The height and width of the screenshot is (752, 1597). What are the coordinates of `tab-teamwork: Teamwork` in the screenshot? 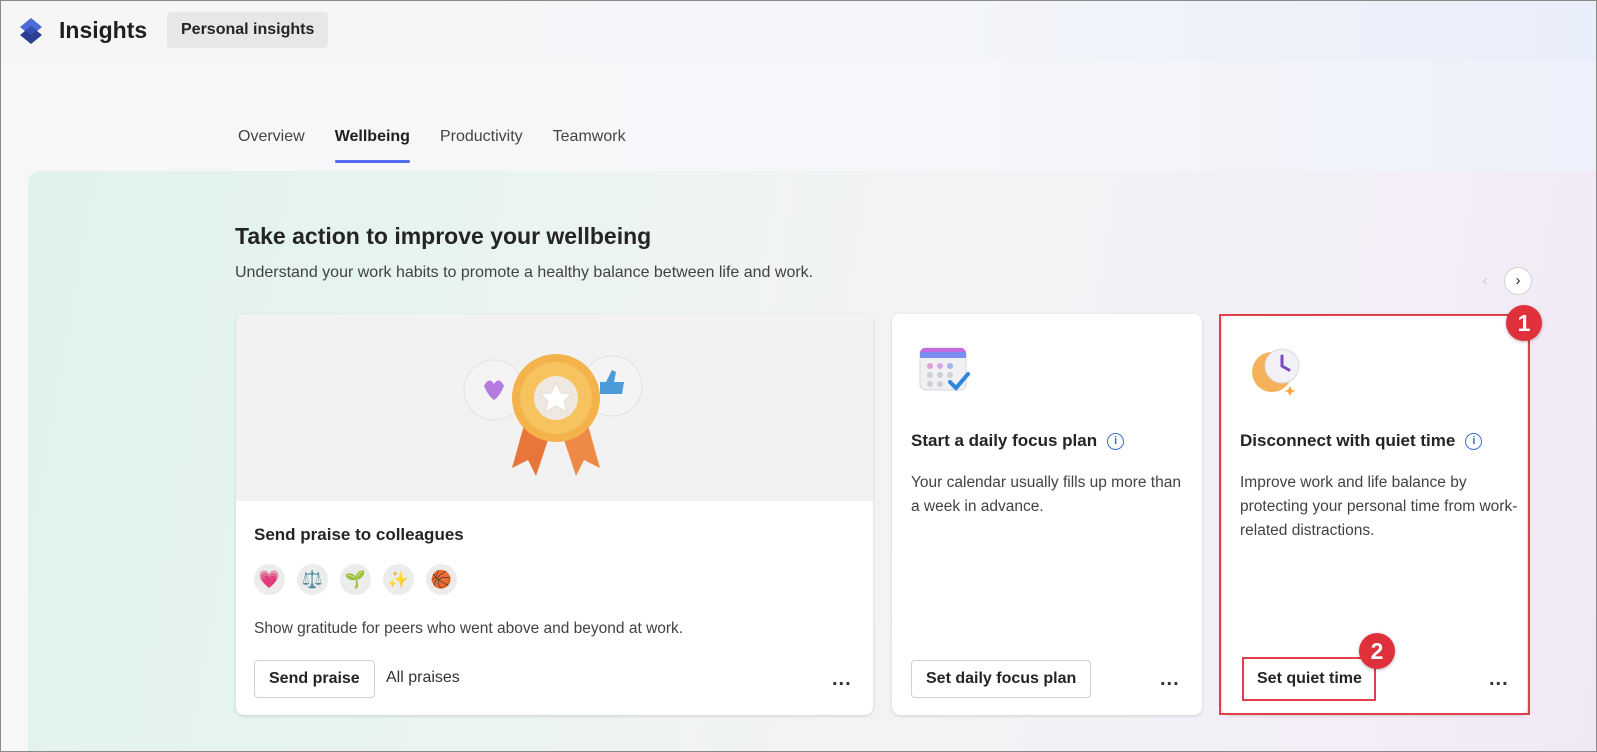 It's located at (589, 144).